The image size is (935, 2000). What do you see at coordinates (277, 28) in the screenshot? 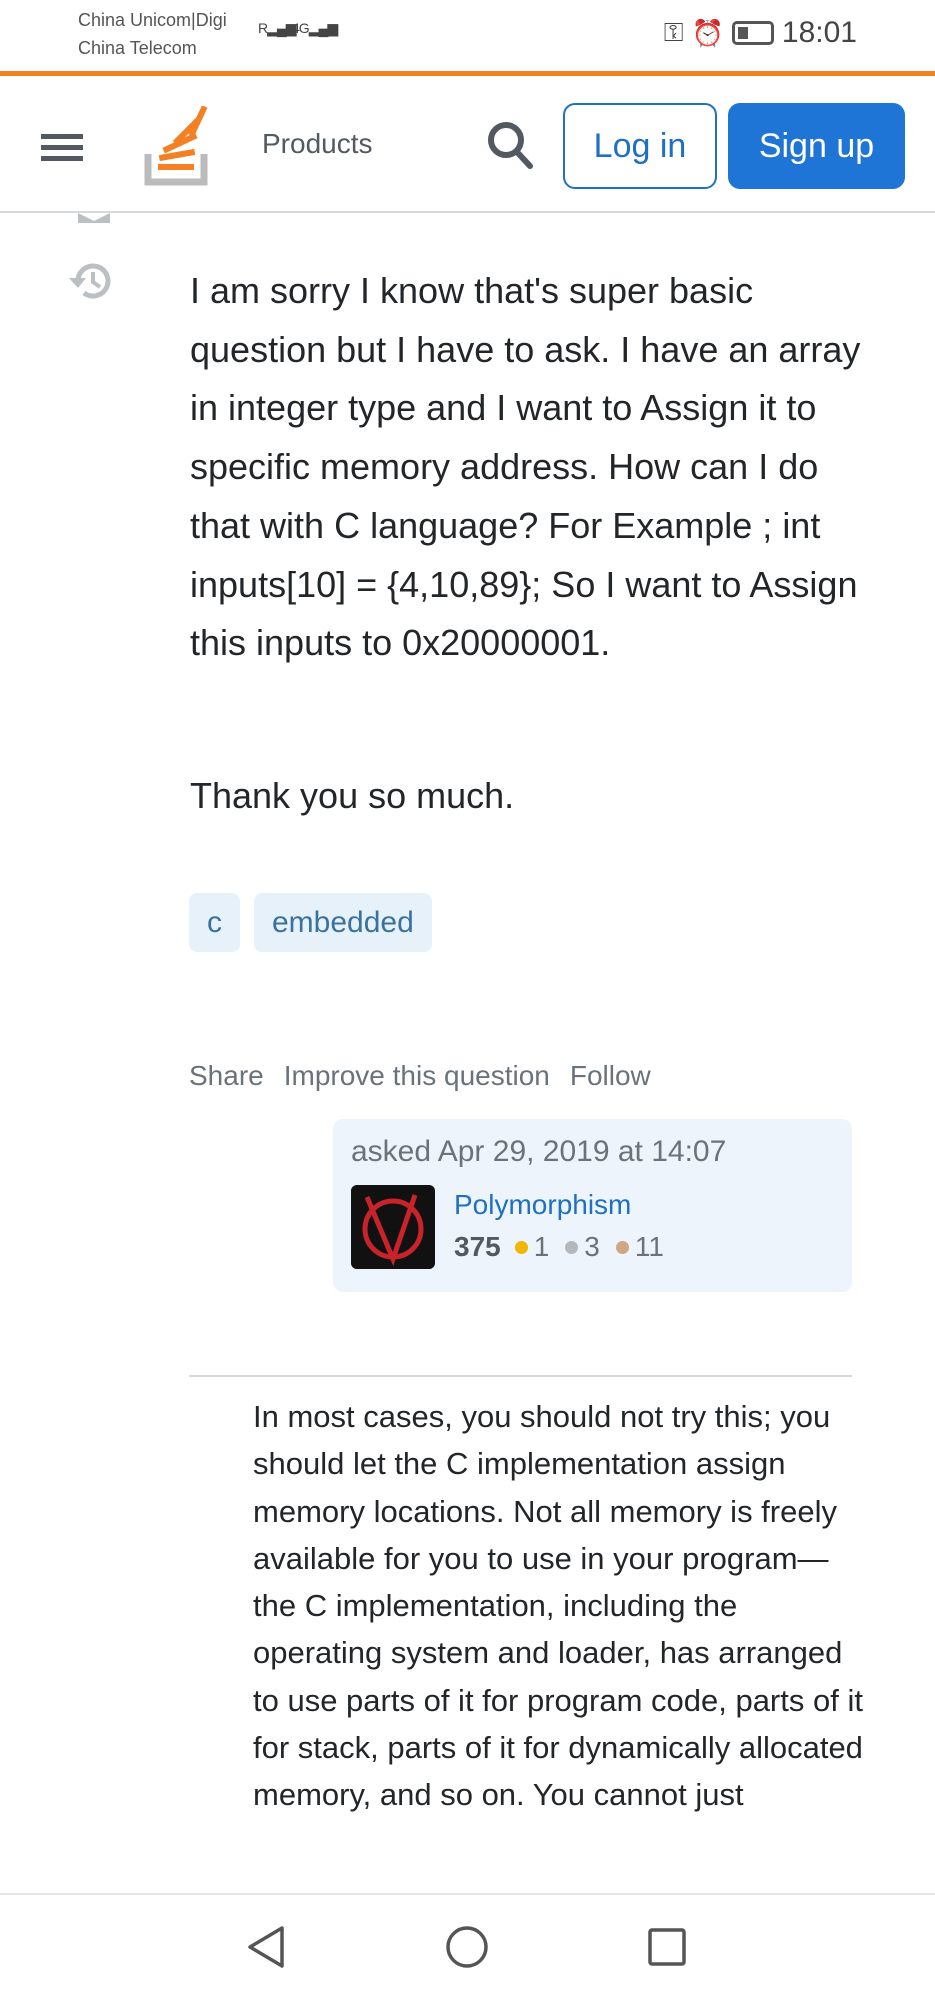
I see `signal-icon: R▂▄▆` at bounding box center [277, 28].